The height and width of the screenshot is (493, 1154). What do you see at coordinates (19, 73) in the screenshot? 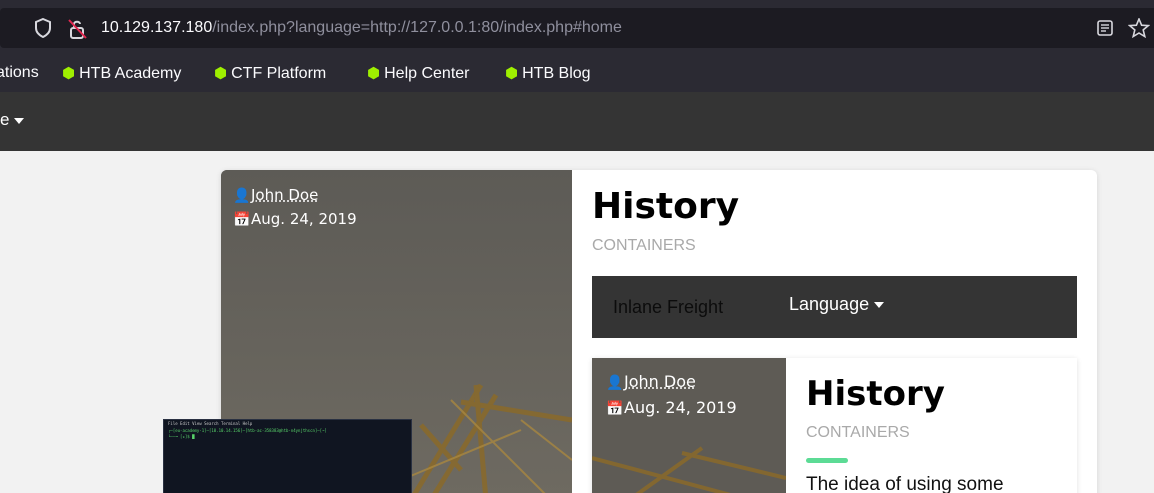
I see `bookmark-item: ations` at bounding box center [19, 73].